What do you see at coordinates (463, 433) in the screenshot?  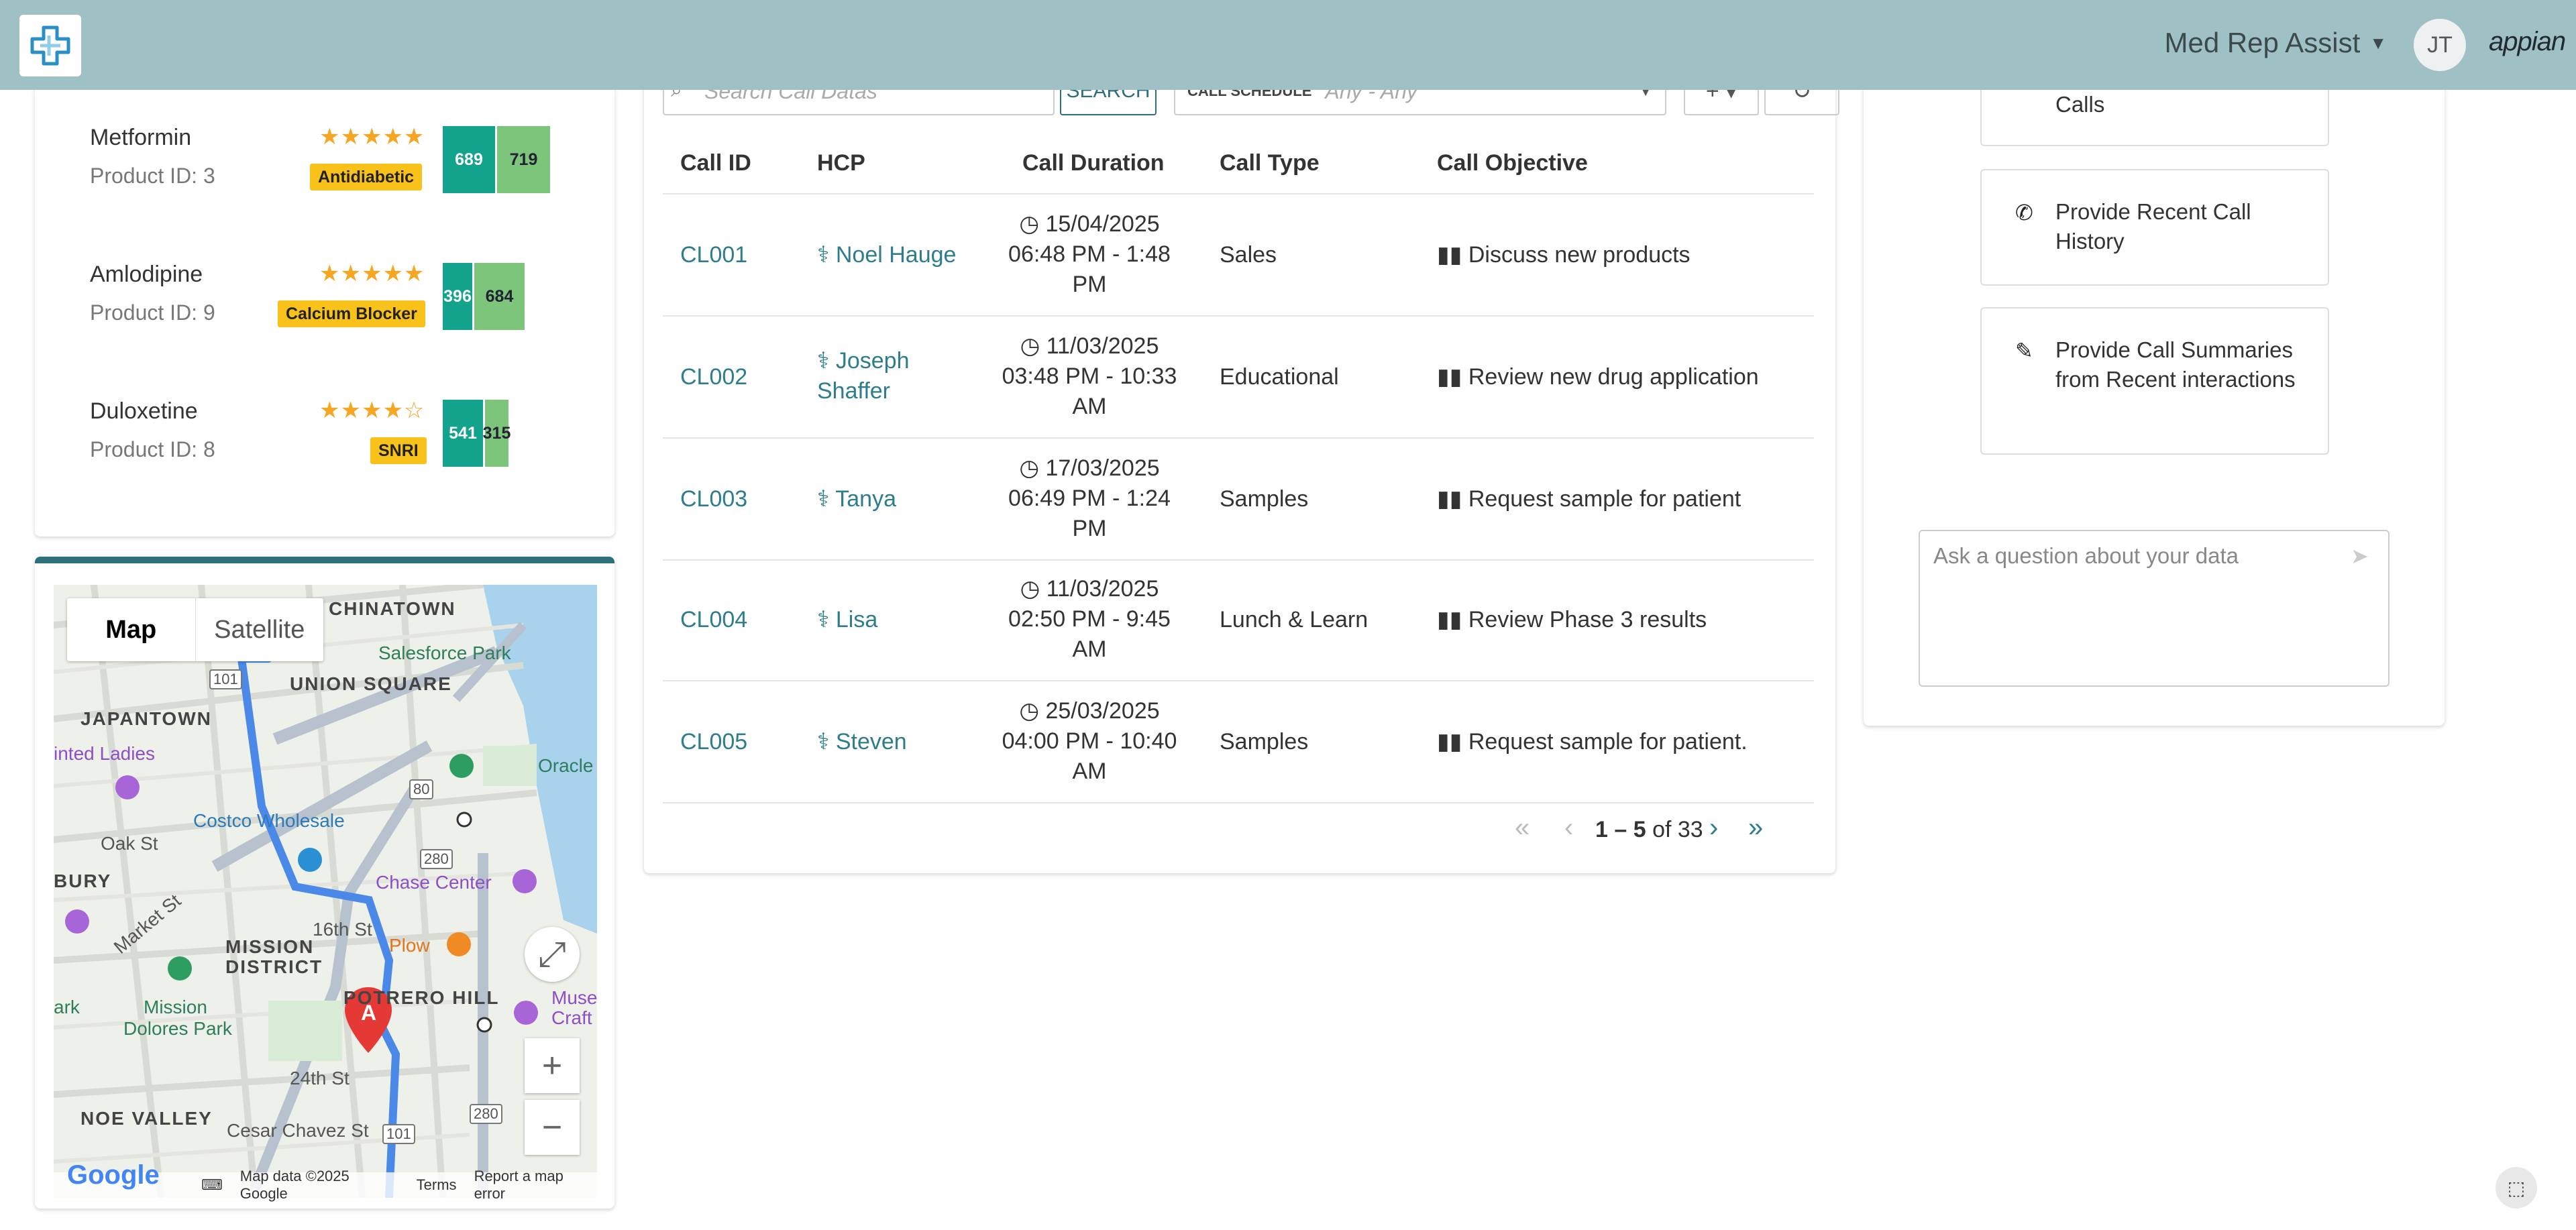 I see `bar-value-a: 541` at bounding box center [463, 433].